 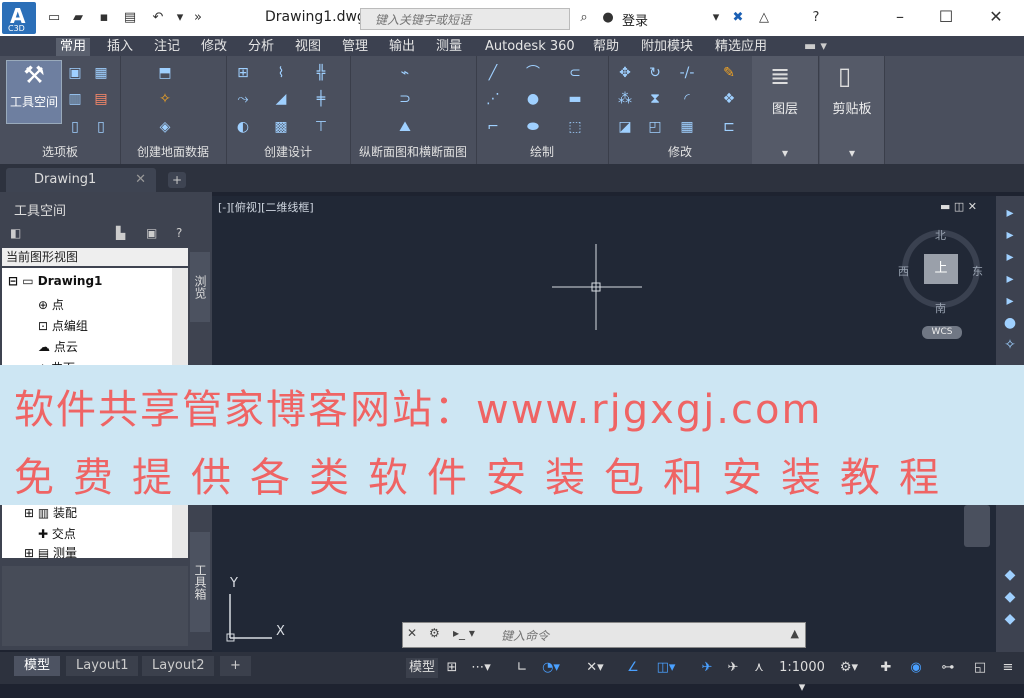 I want to click on print-icon: ▤, so click(x=130, y=18).